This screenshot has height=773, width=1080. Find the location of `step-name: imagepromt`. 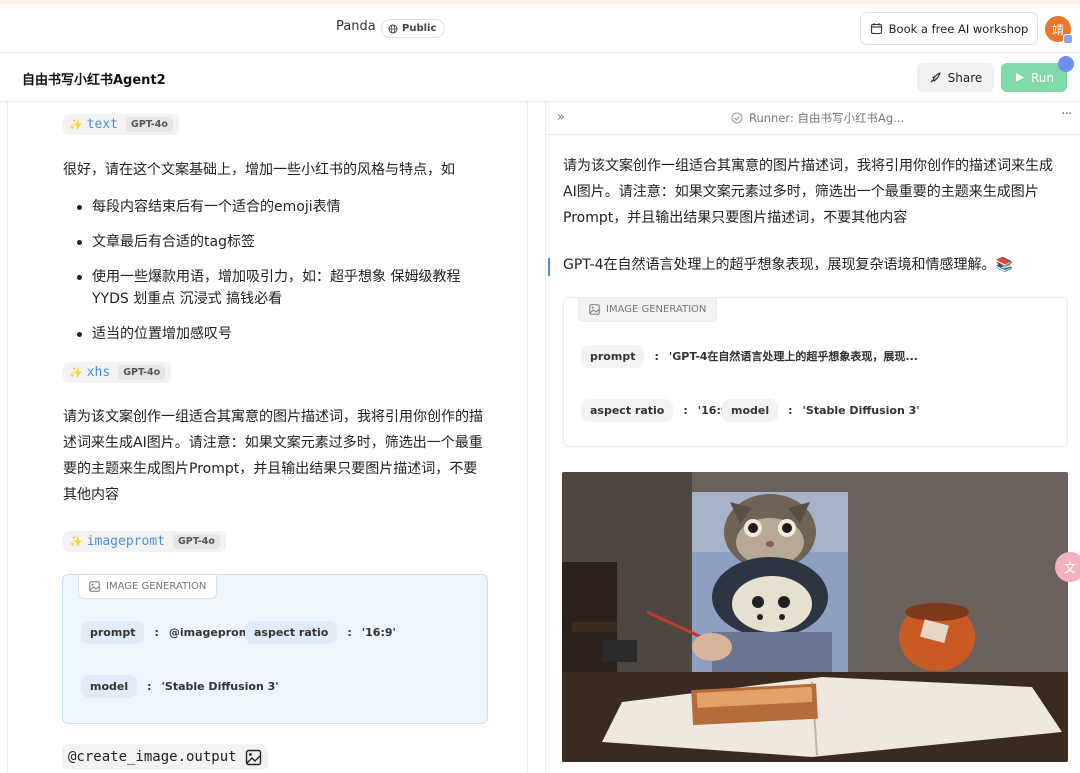

step-name: imagepromt is located at coordinates (125, 541).